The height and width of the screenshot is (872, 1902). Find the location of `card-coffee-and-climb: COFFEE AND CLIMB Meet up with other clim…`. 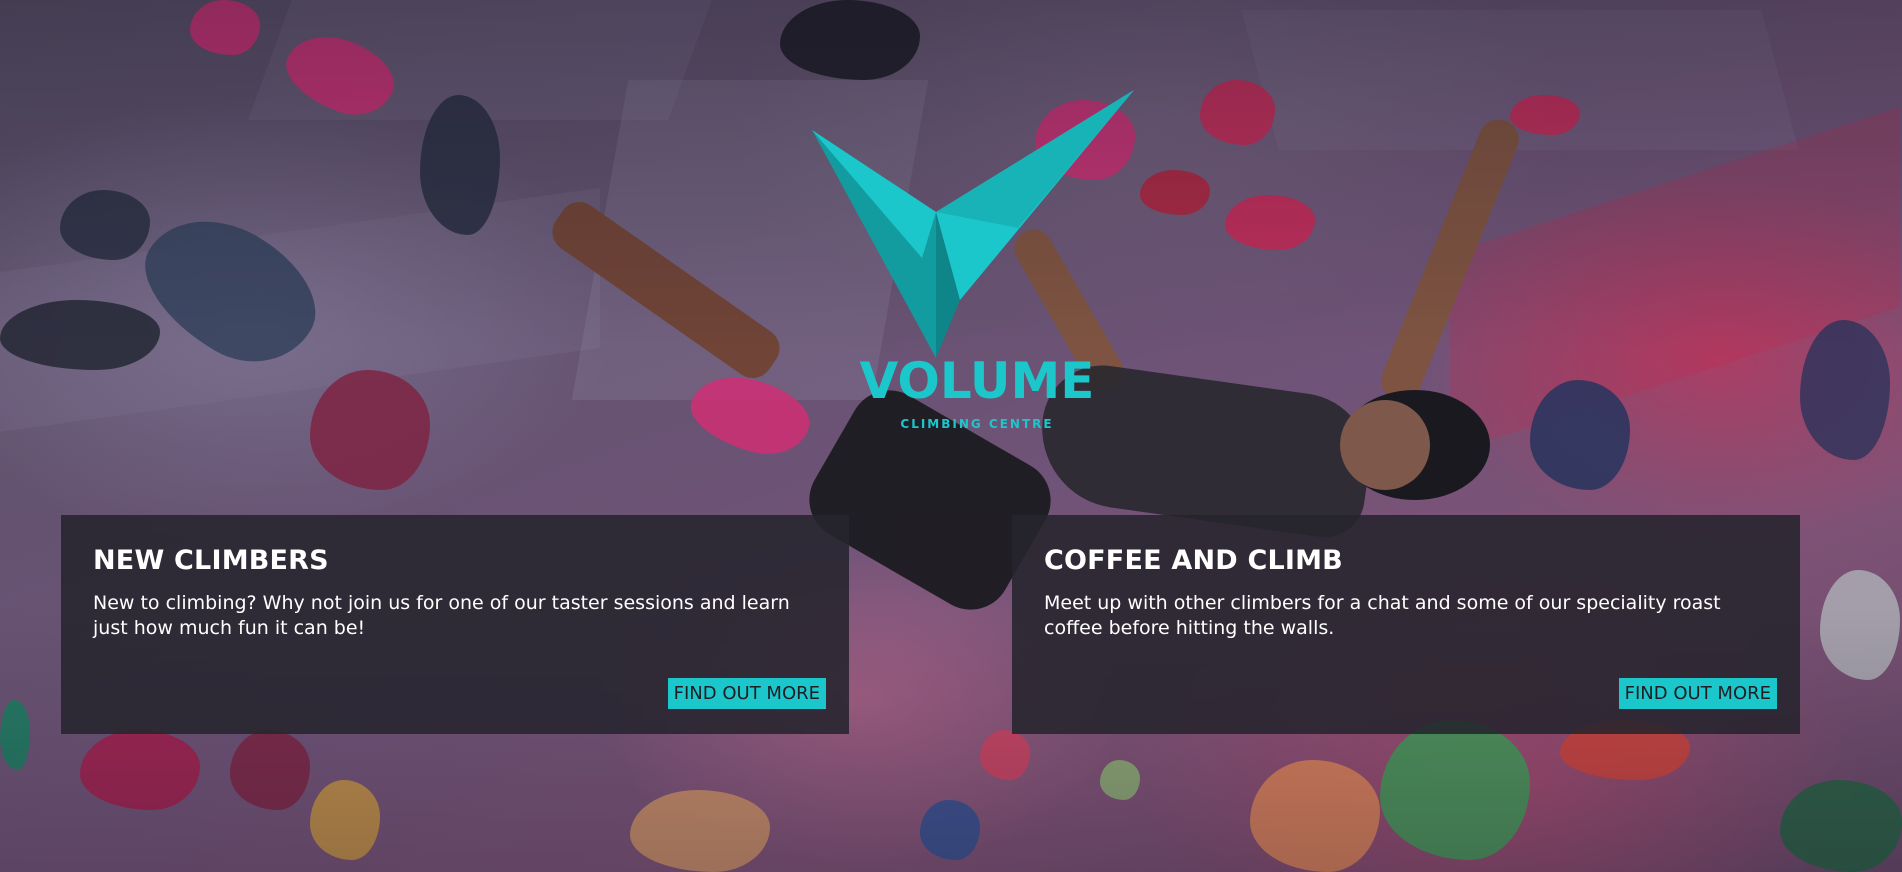

card-coffee-and-climb: COFFEE AND CLIMB Meet up with other clim… is located at coordinates (1406, 624).